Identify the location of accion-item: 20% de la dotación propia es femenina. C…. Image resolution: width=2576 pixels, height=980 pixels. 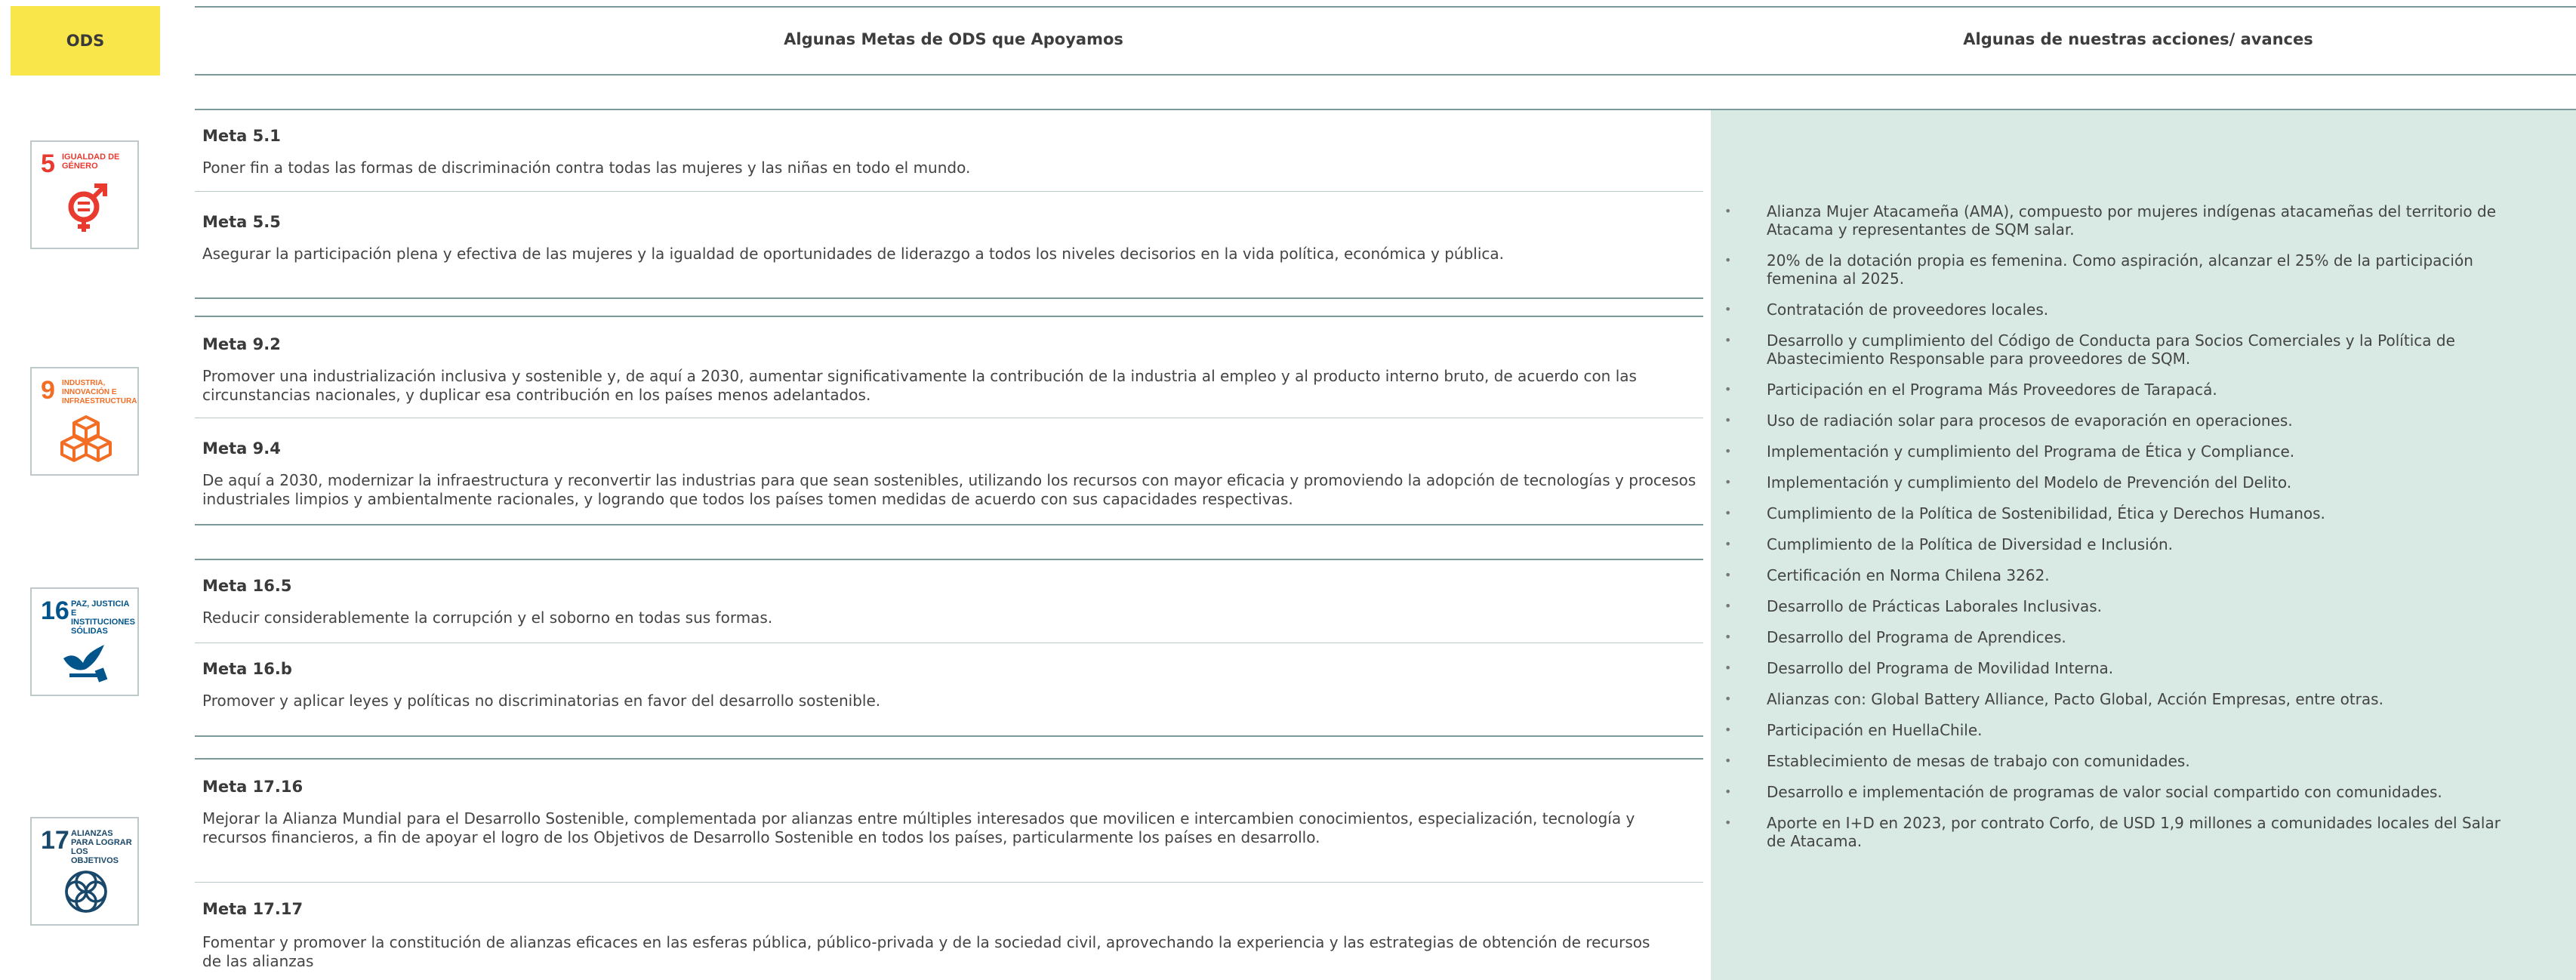
(2123, 269).